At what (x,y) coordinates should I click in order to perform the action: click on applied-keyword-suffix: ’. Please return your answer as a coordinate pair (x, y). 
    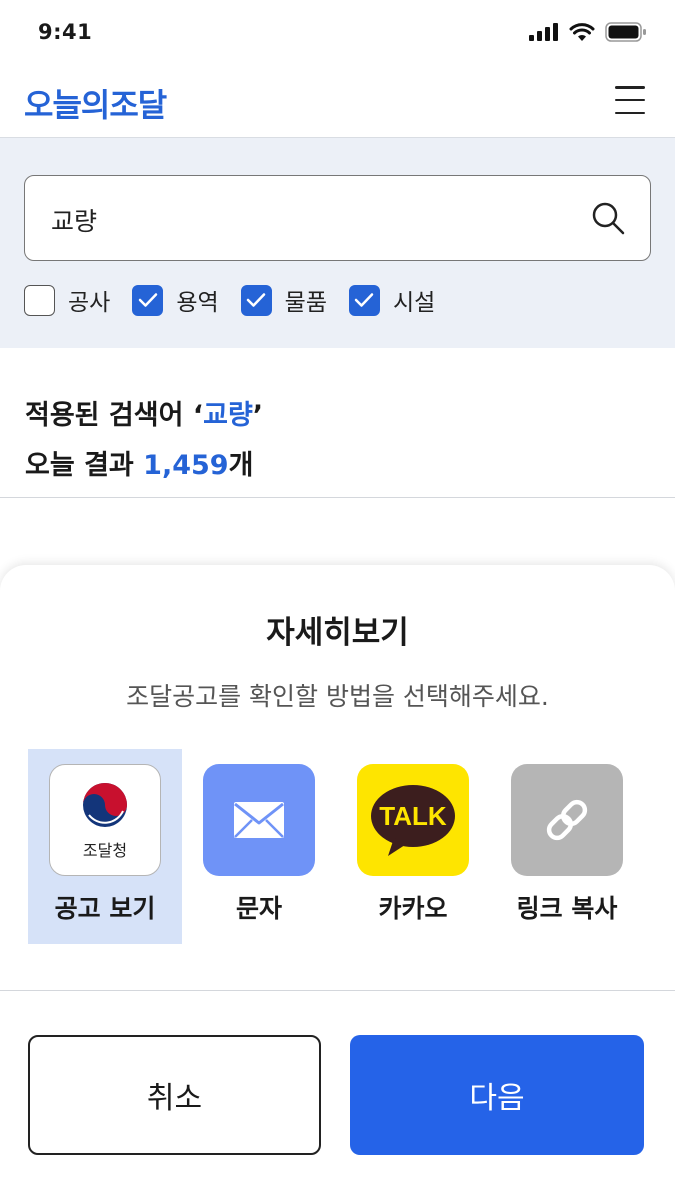
    Looking at the image, I should click on (258, 415).